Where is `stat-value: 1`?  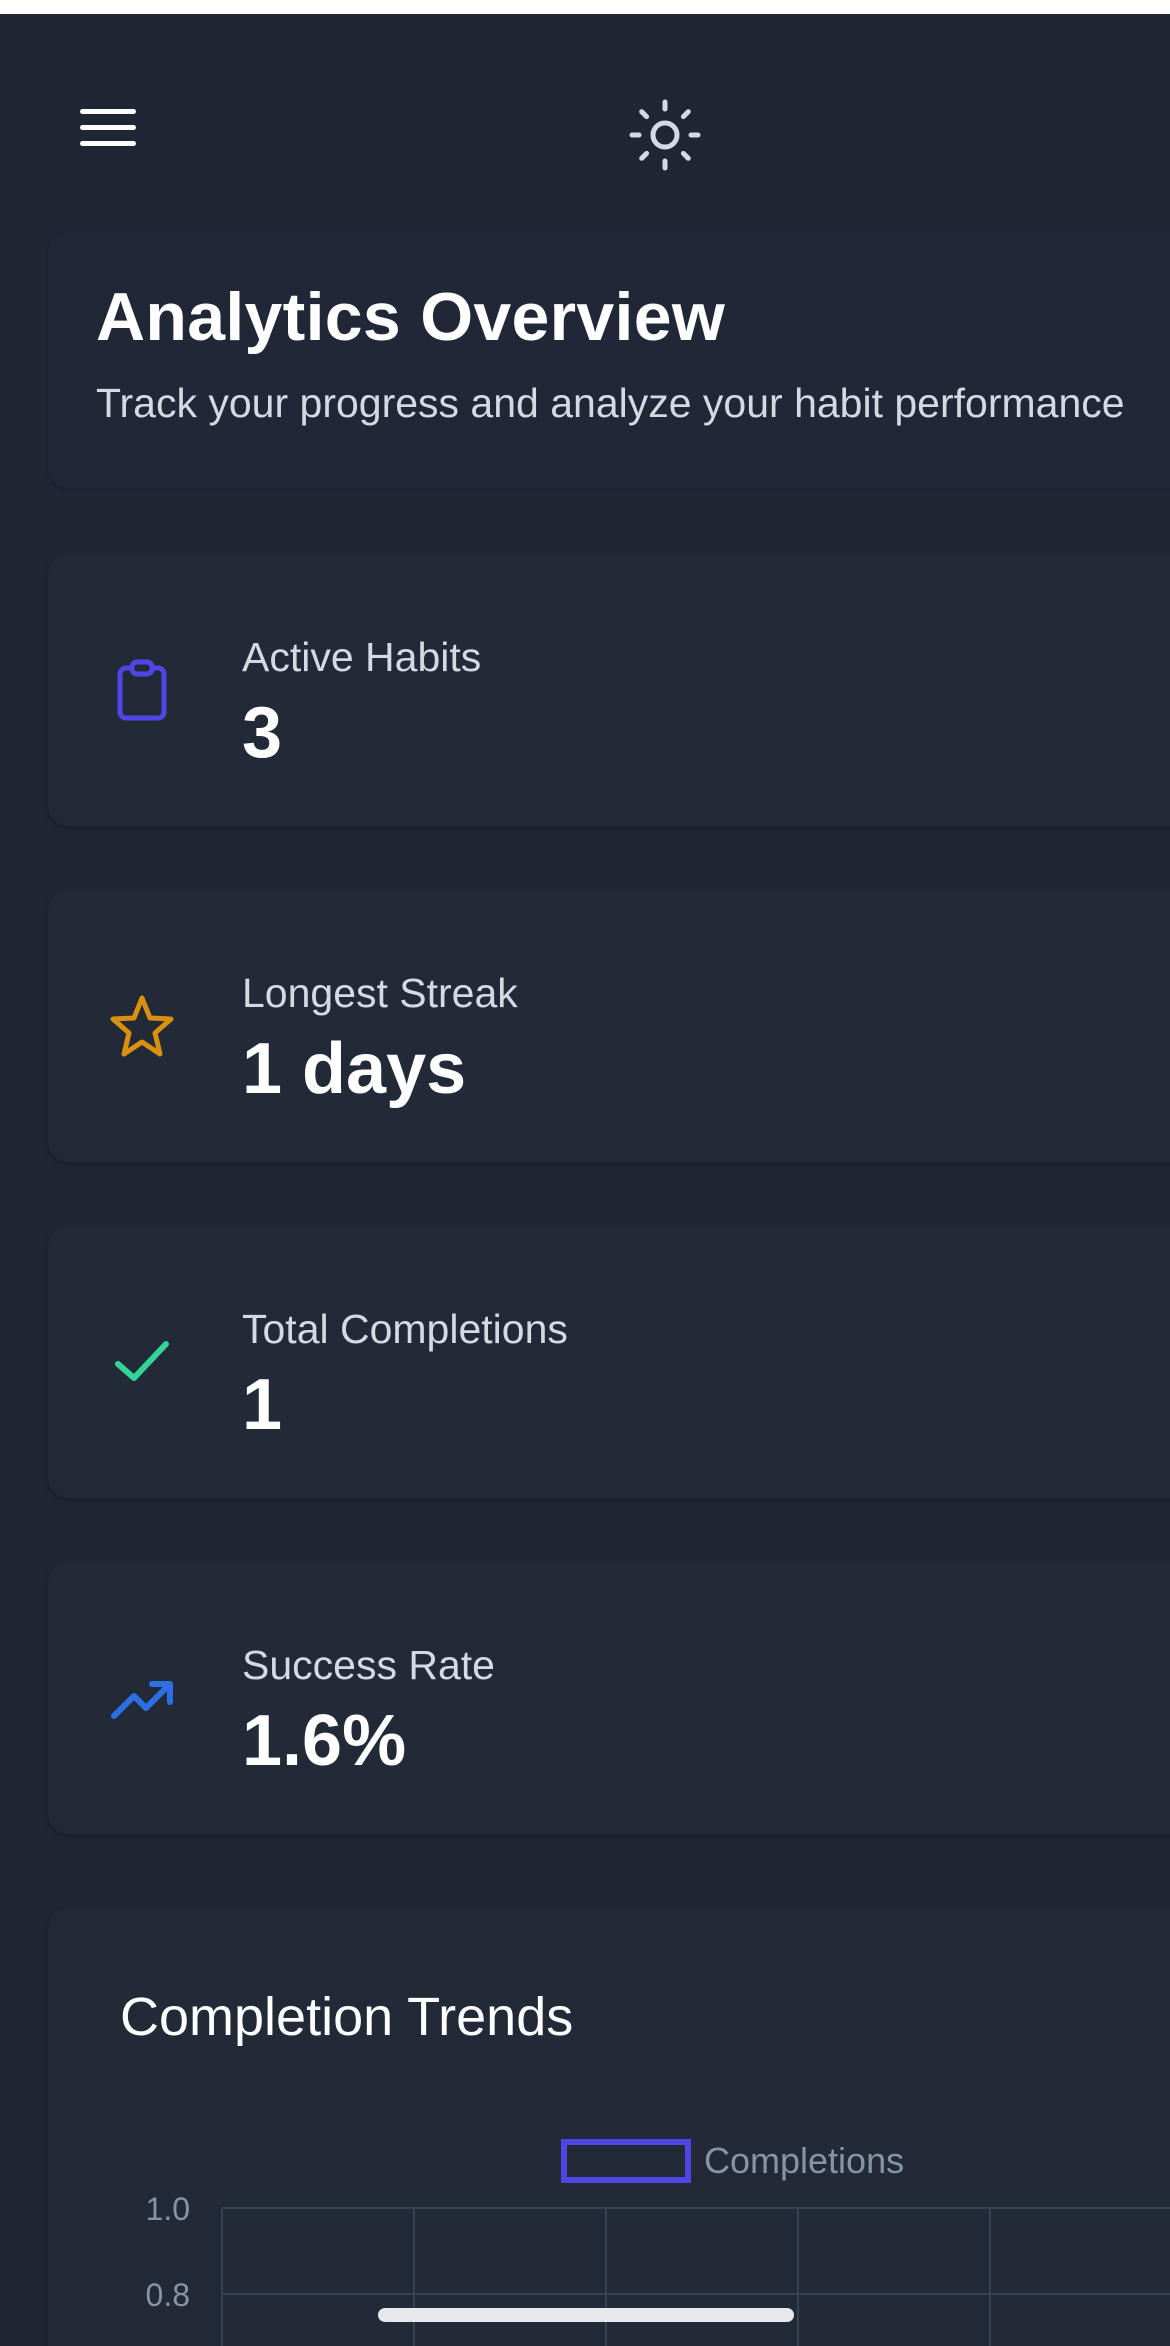 stat-value: 1 is located at coordinates (262, 1405).